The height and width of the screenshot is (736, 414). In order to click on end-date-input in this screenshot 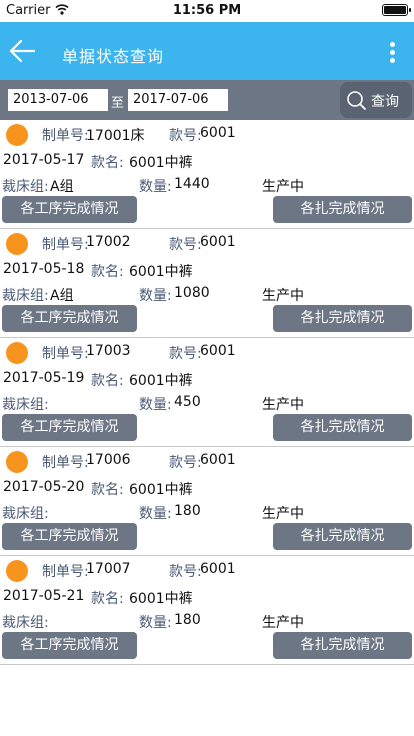, I will do `click(178, 100)`.